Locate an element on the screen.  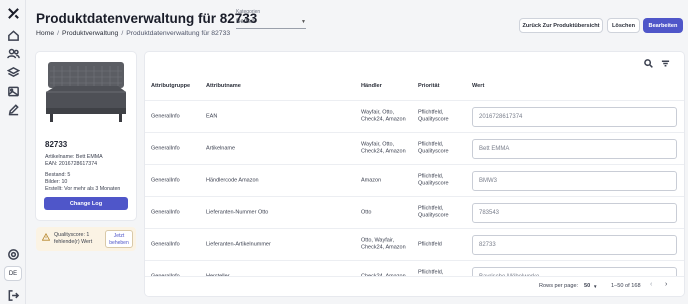
previous-page-icon: ‹ is located at coordinates (651, 284).